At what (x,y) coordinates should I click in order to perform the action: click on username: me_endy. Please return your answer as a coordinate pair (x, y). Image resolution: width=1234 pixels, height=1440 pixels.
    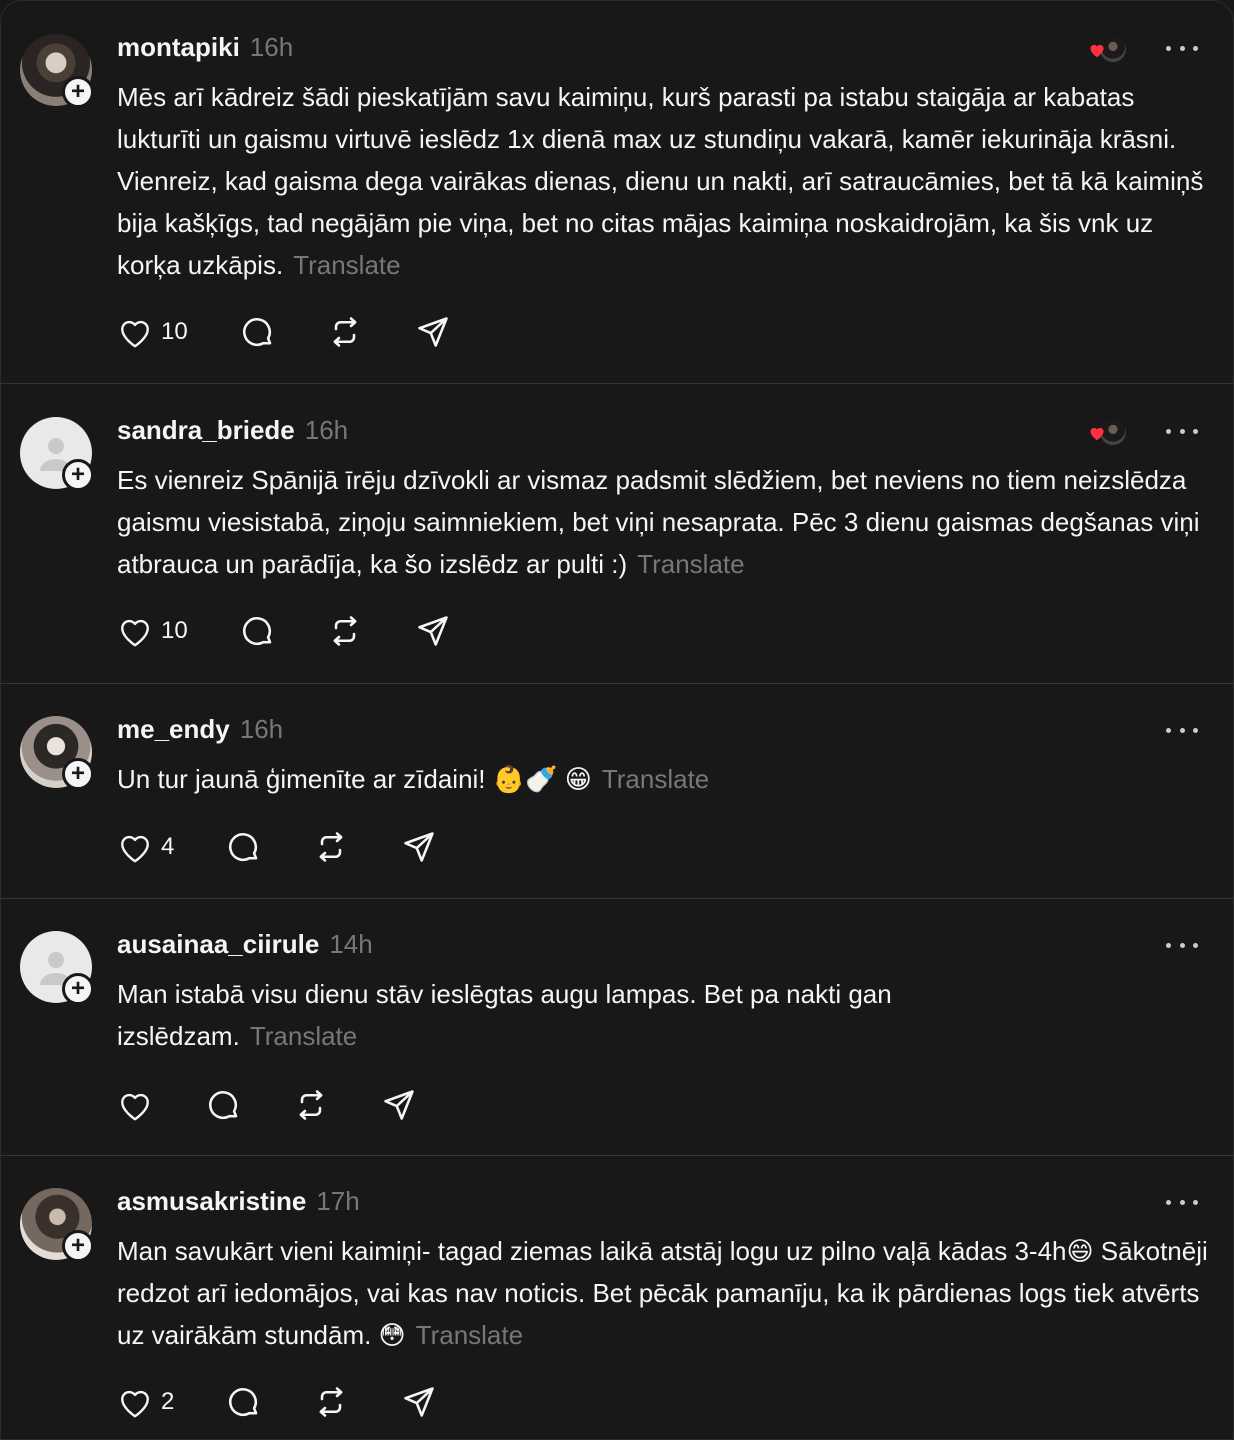
    Looking at the image, I should click on (173, 729).